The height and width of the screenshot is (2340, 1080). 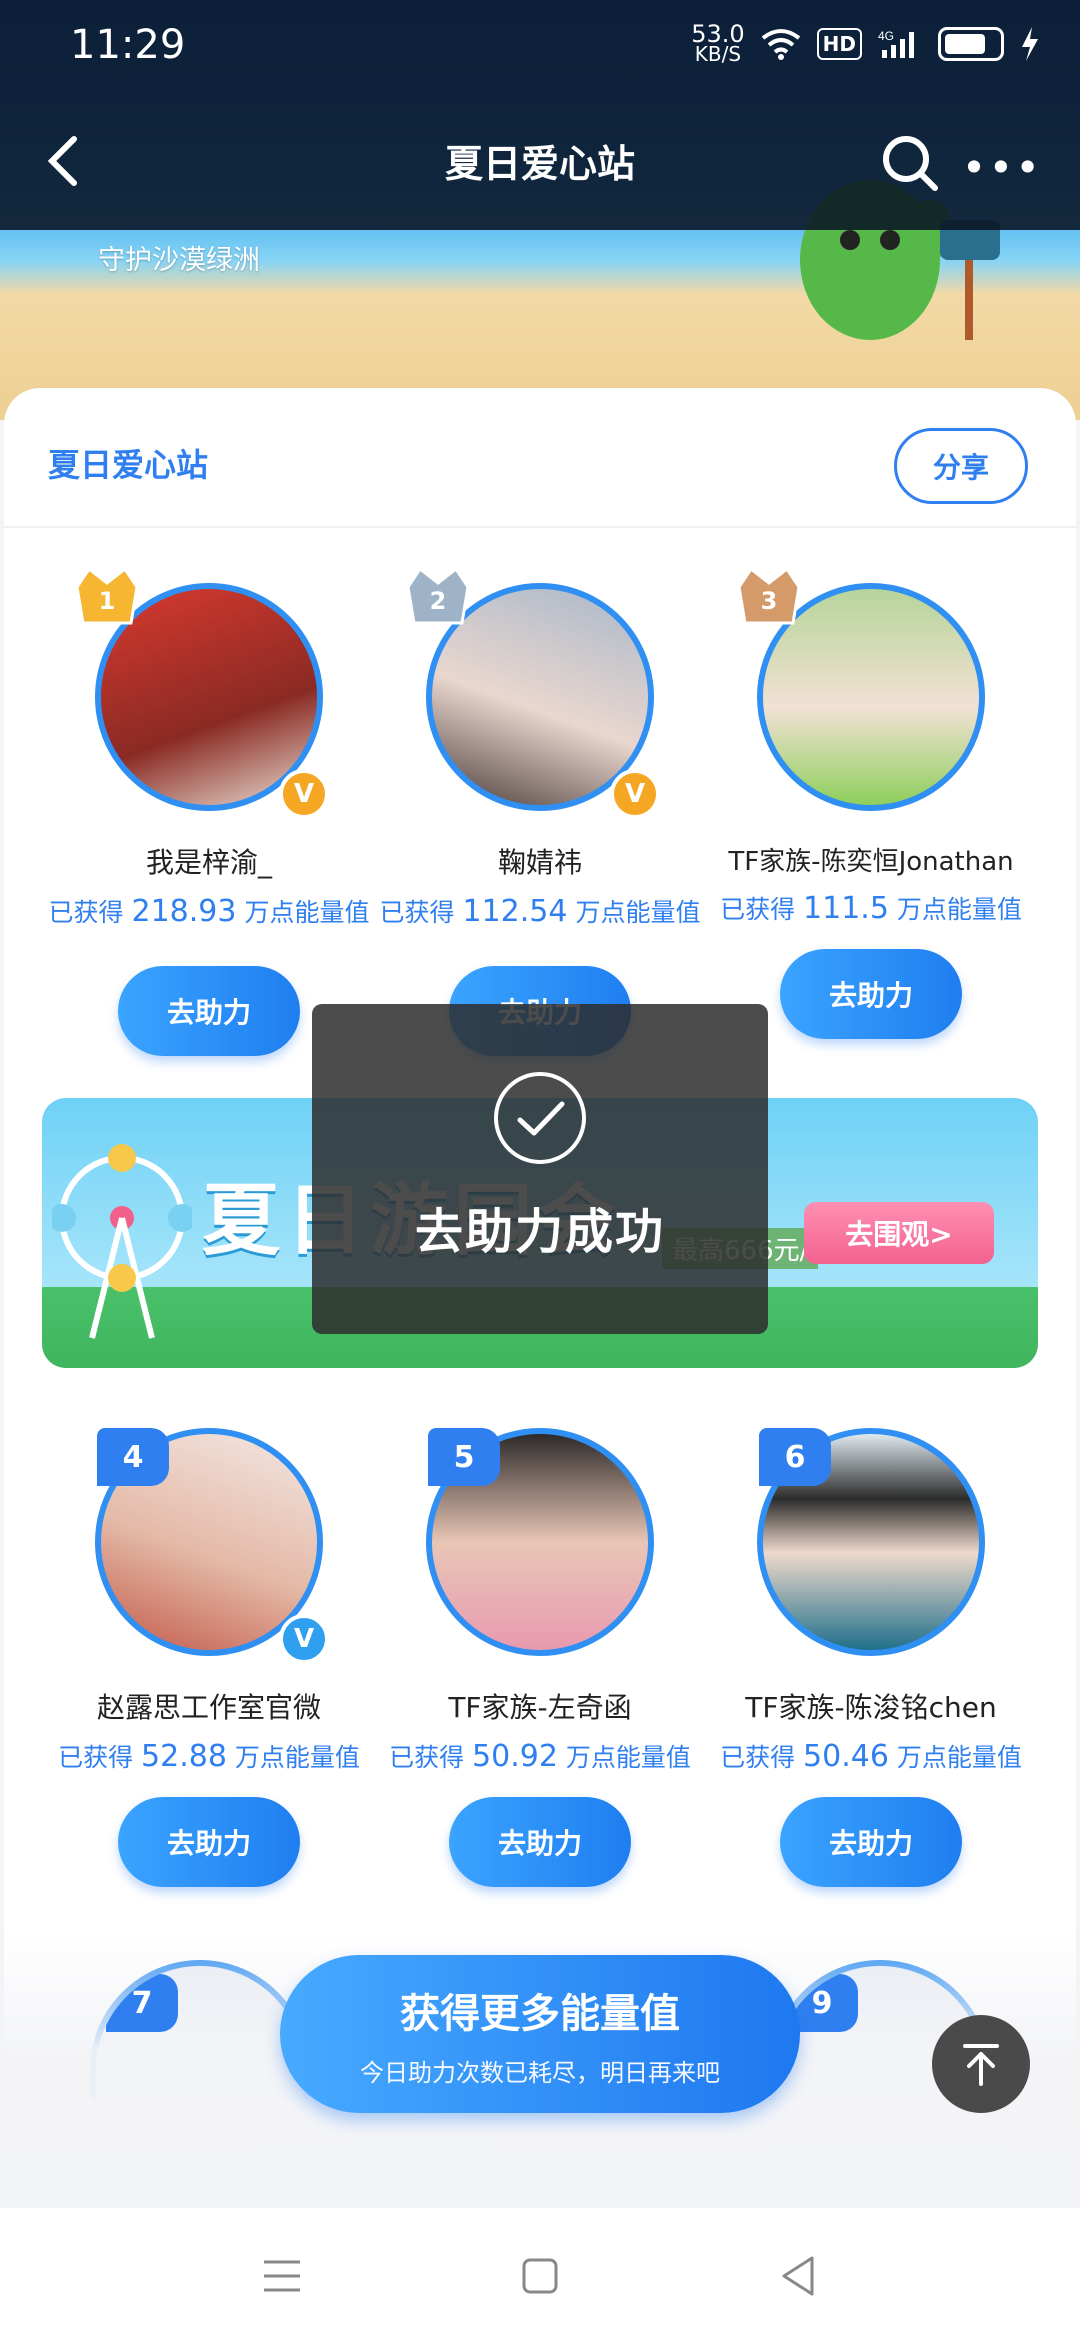 I want to click on star-name: TF家族-陈奕恒Jonathan, so click(x=871, y=862).